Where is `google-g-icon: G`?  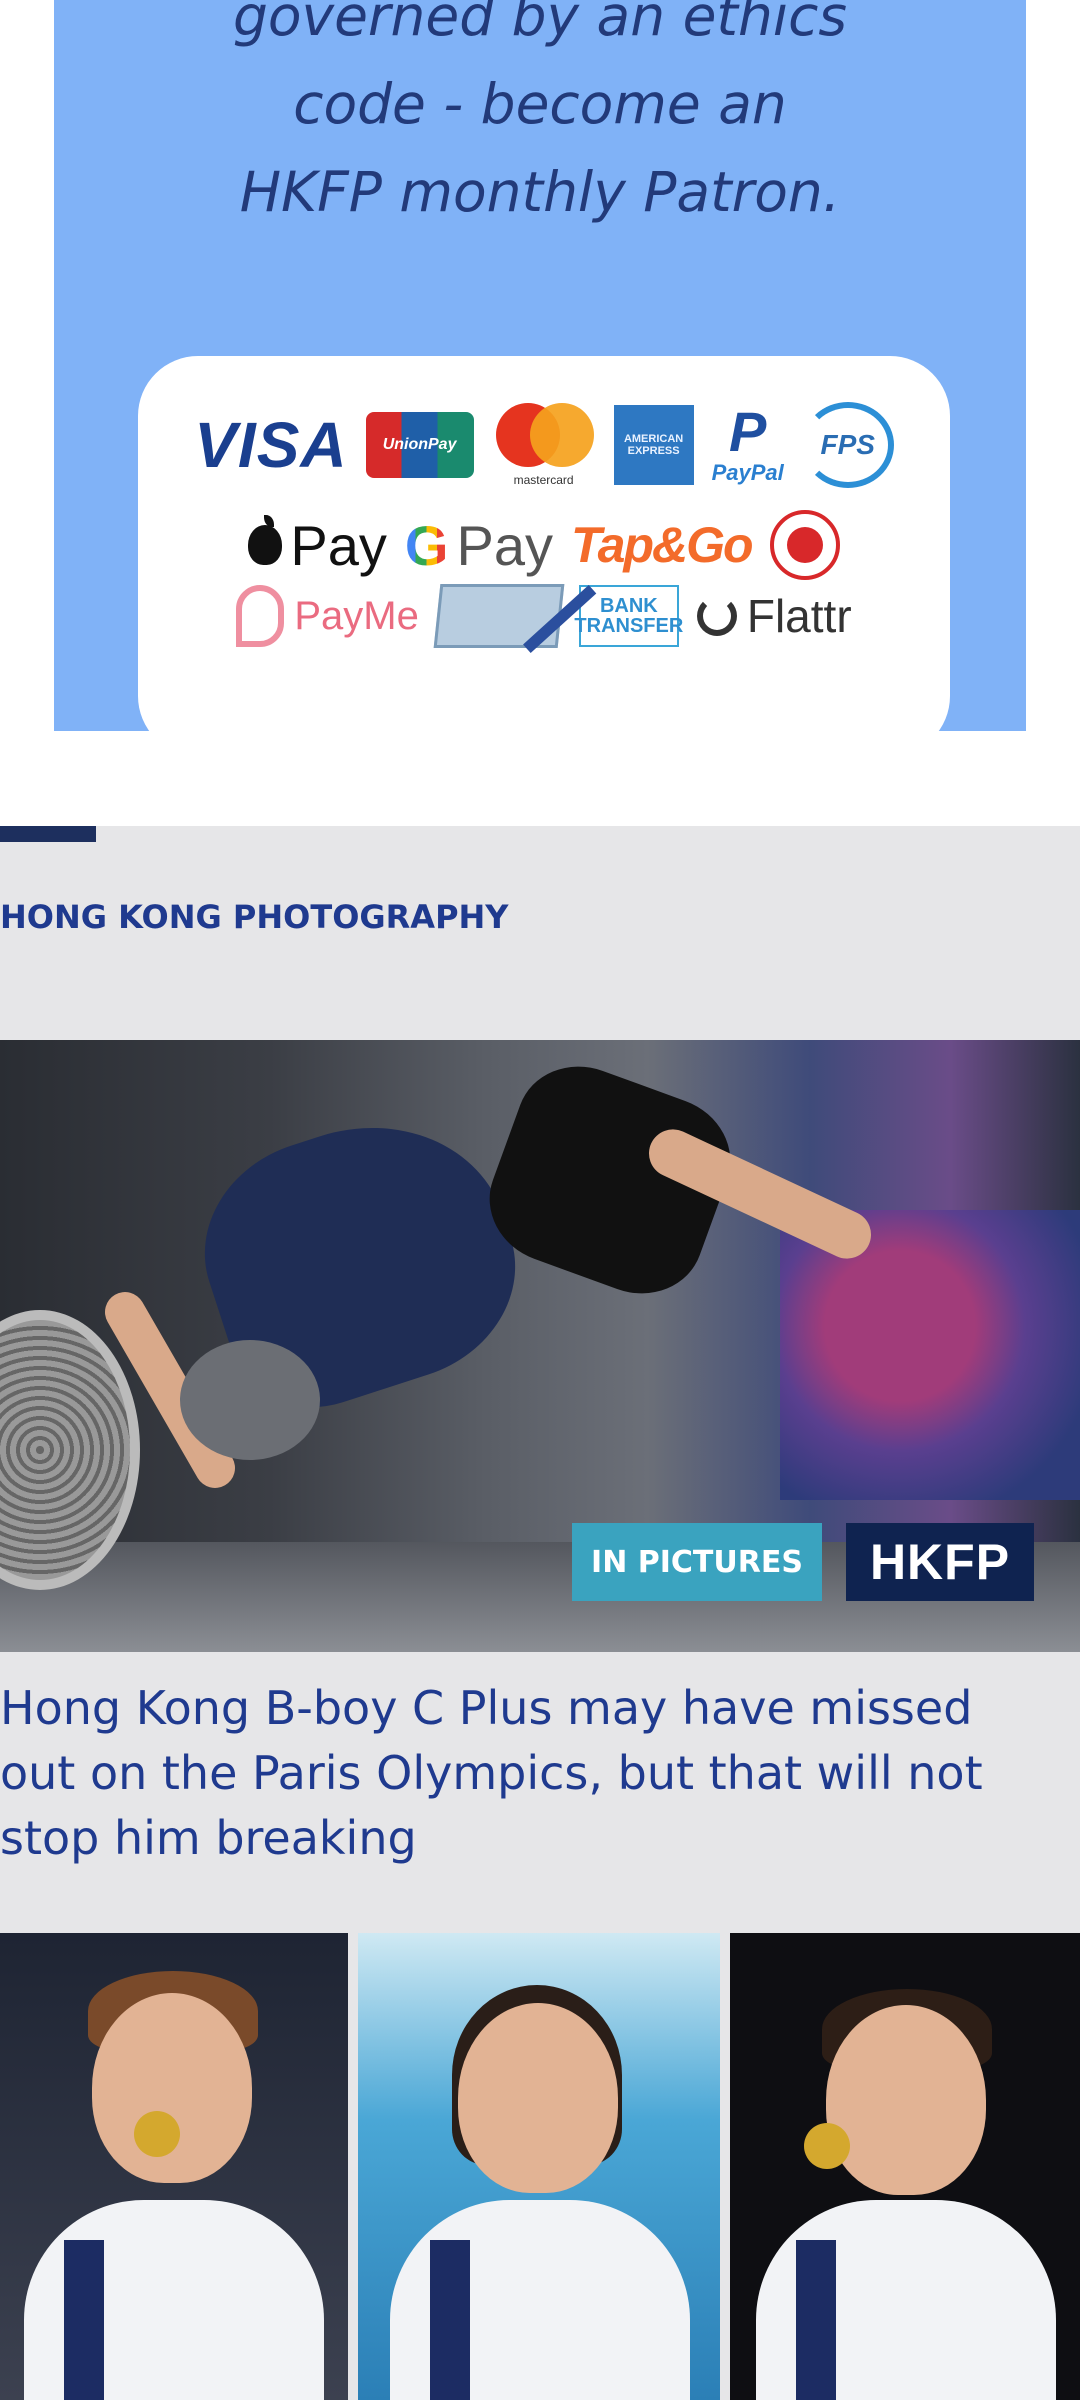
google-g-icon: G is located at coordinates (426, 545).